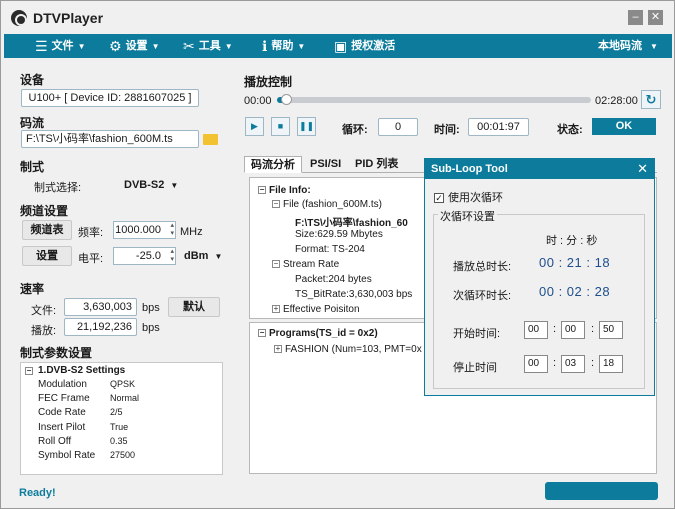  Describe the element at coordinates (468, 197) in the screenshot. I see `use-loop-checkbox: ✓ 使用次循环` at that location.